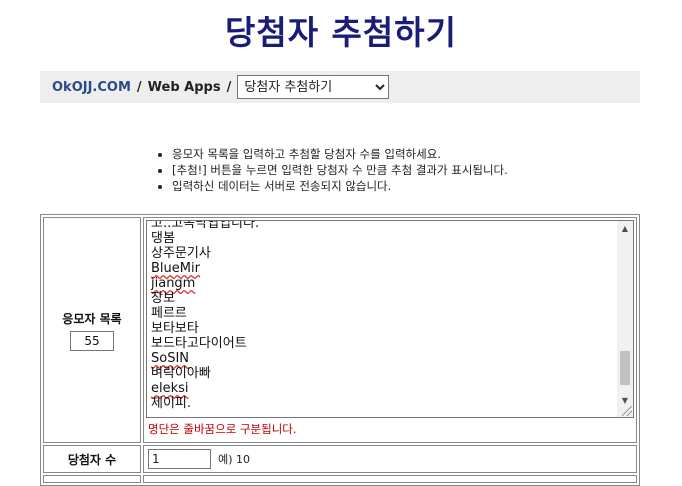 The image size is (682, 486). What do you see at coordinates (340, 32) in the screenshot?
I see `page-title: 당첨자 추첨하기` at bounding box center [340, 32].